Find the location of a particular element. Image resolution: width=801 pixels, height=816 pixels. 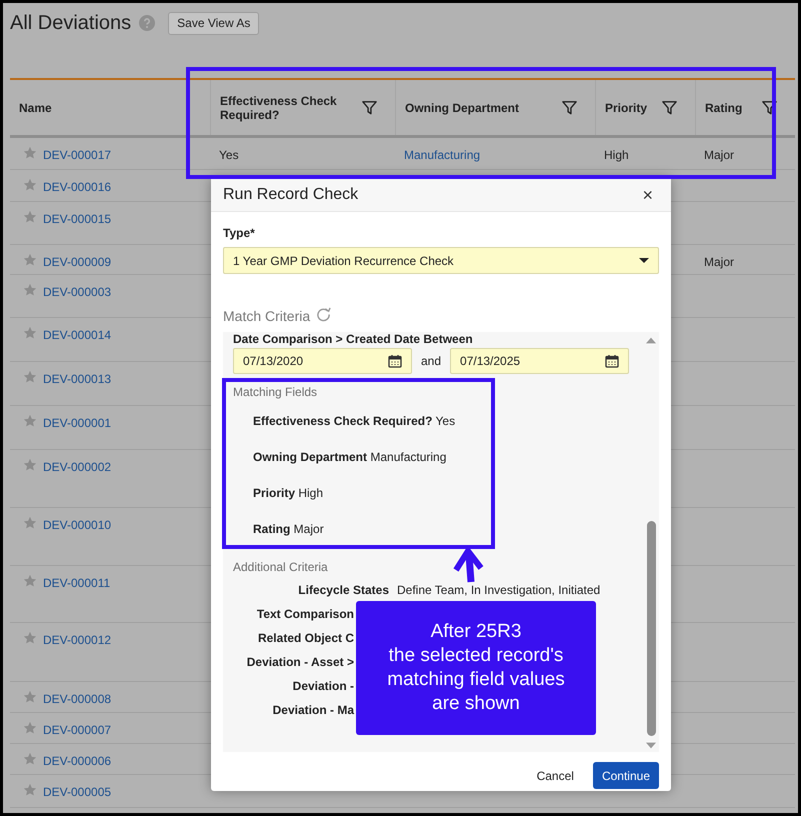

cancel-button: Cancel is located at coordinates (555, 775).